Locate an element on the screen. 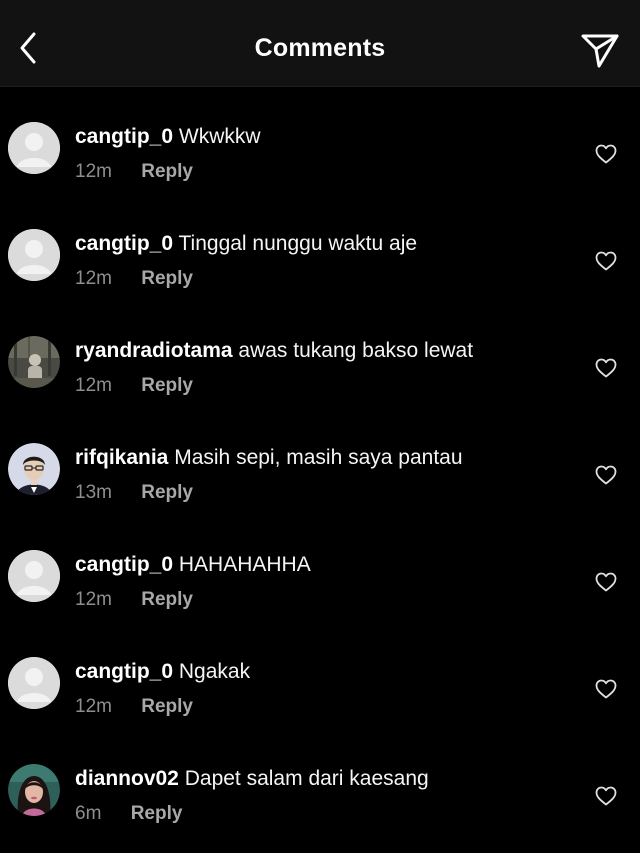 The image size is (640, 853). comment-text: cangtip_0 Wkwkkw is located at coordinates (168, 137).